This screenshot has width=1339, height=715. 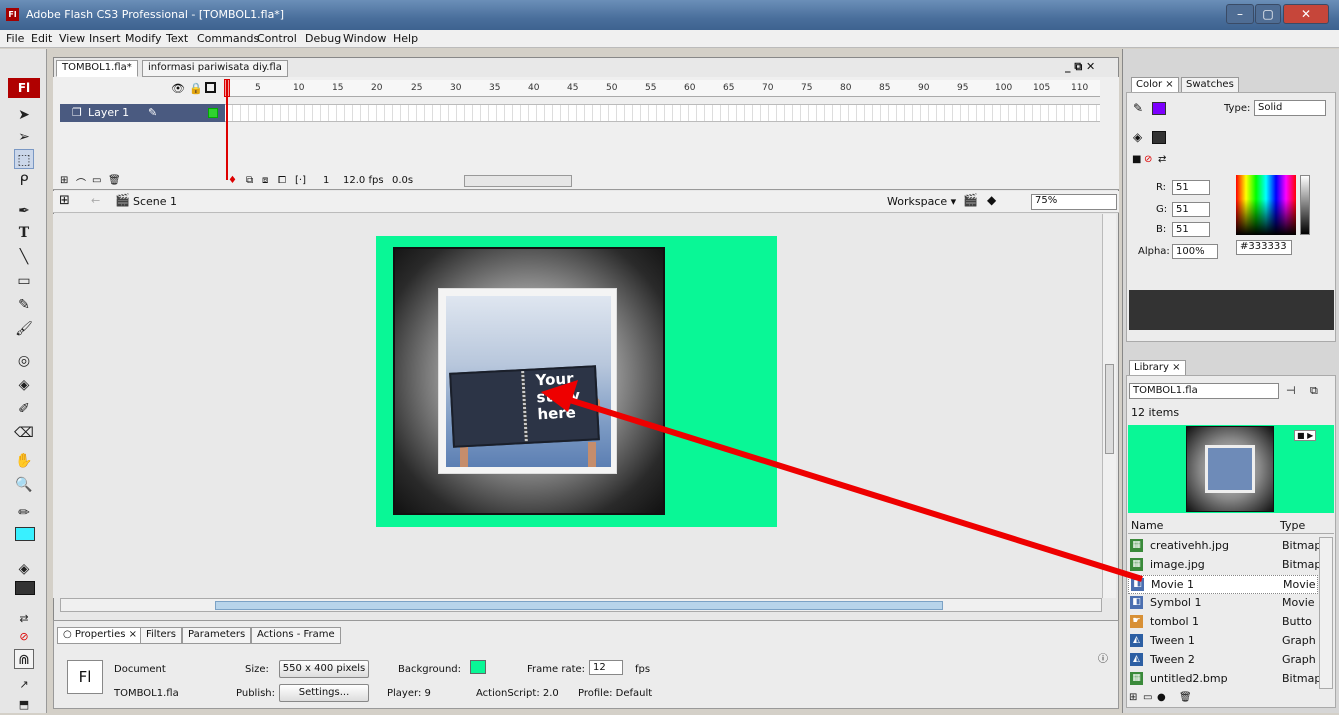 What do you see at coordinates (405, 38) in the screenshot?
I see `menu-help: Help` at bounding box center [405, 38].